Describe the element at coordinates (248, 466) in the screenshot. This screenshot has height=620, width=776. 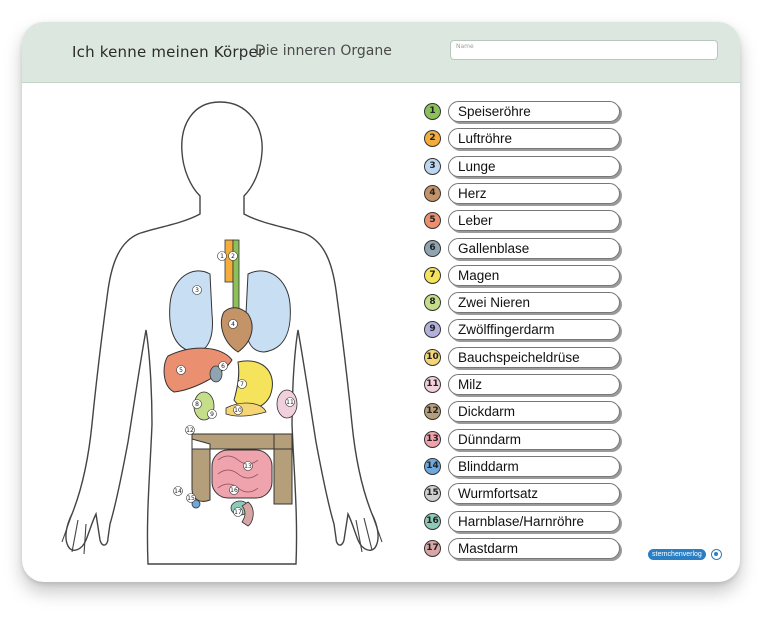
I see `svg-text: 13` at that location.